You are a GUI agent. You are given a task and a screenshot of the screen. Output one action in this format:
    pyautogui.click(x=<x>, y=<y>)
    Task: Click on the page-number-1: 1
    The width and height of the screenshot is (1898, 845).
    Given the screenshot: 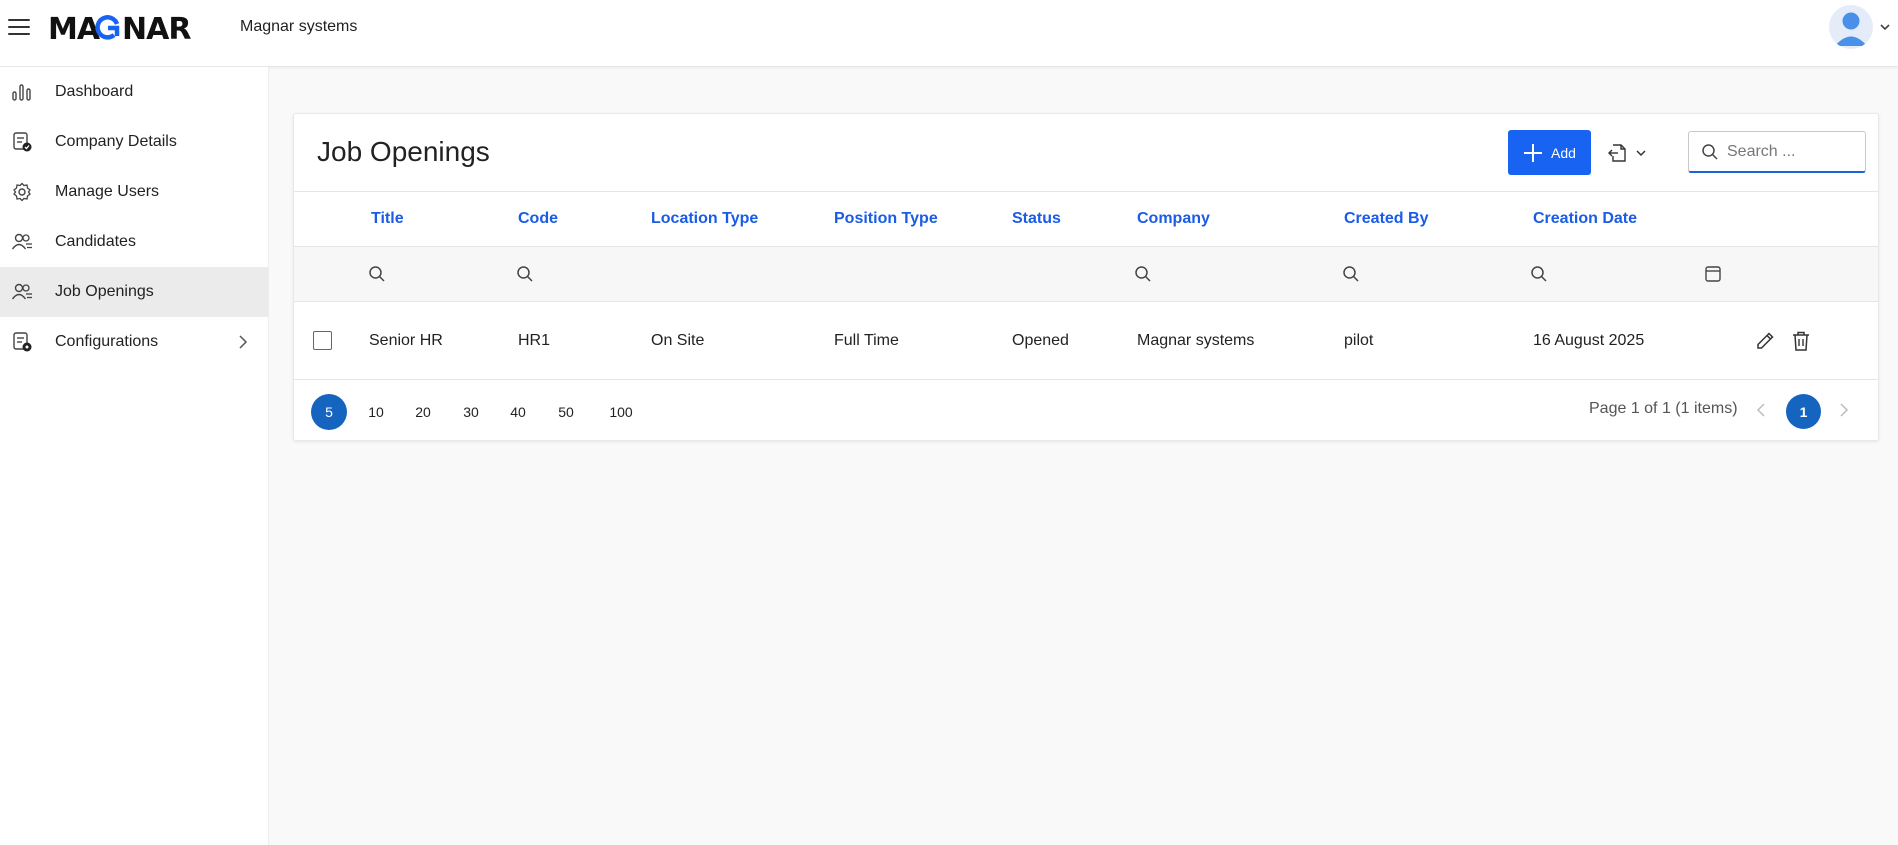 What is the action you would take?
    pyautogui.click(x=1803, y=411)
    